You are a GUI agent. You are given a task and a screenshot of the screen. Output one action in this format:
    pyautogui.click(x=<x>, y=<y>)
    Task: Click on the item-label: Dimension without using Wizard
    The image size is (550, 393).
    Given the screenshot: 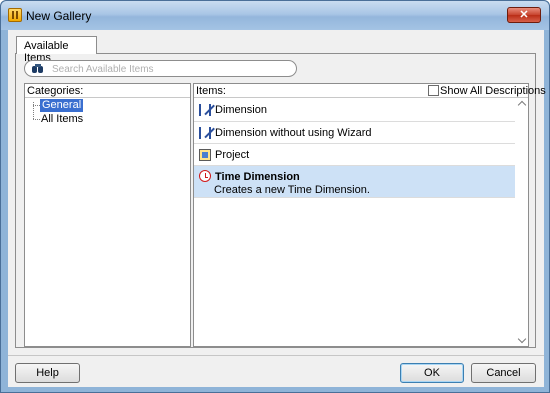 What is the action you would take?
    pyautogui.click(x=293, y=133)
    